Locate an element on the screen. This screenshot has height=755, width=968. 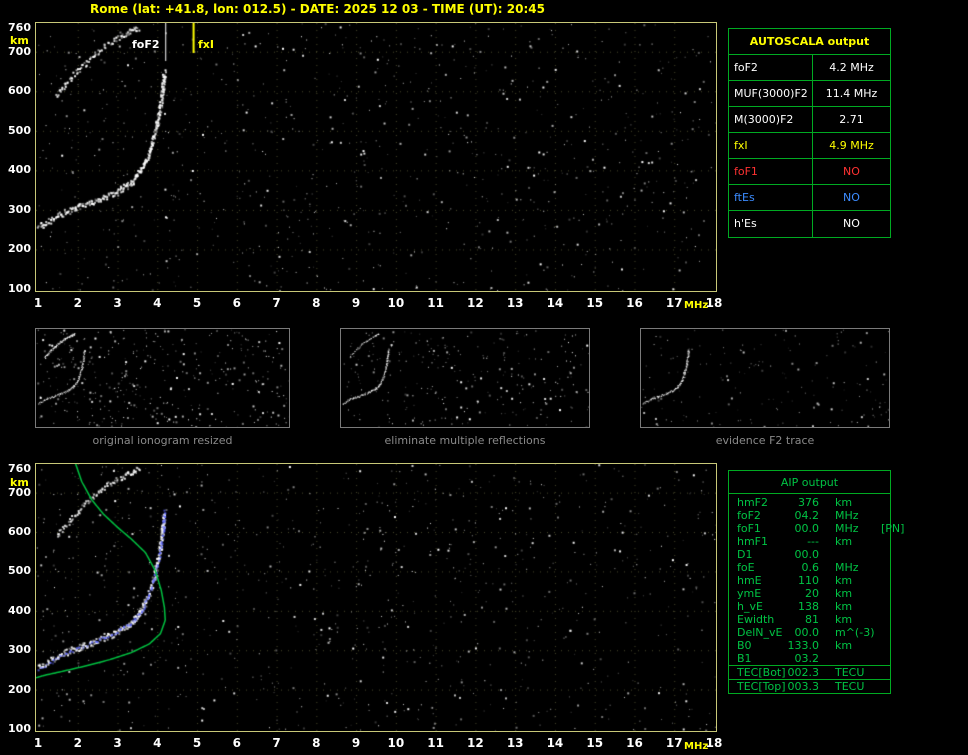
aip-param-name: DelN_vE is located at coordinates (760, 632).